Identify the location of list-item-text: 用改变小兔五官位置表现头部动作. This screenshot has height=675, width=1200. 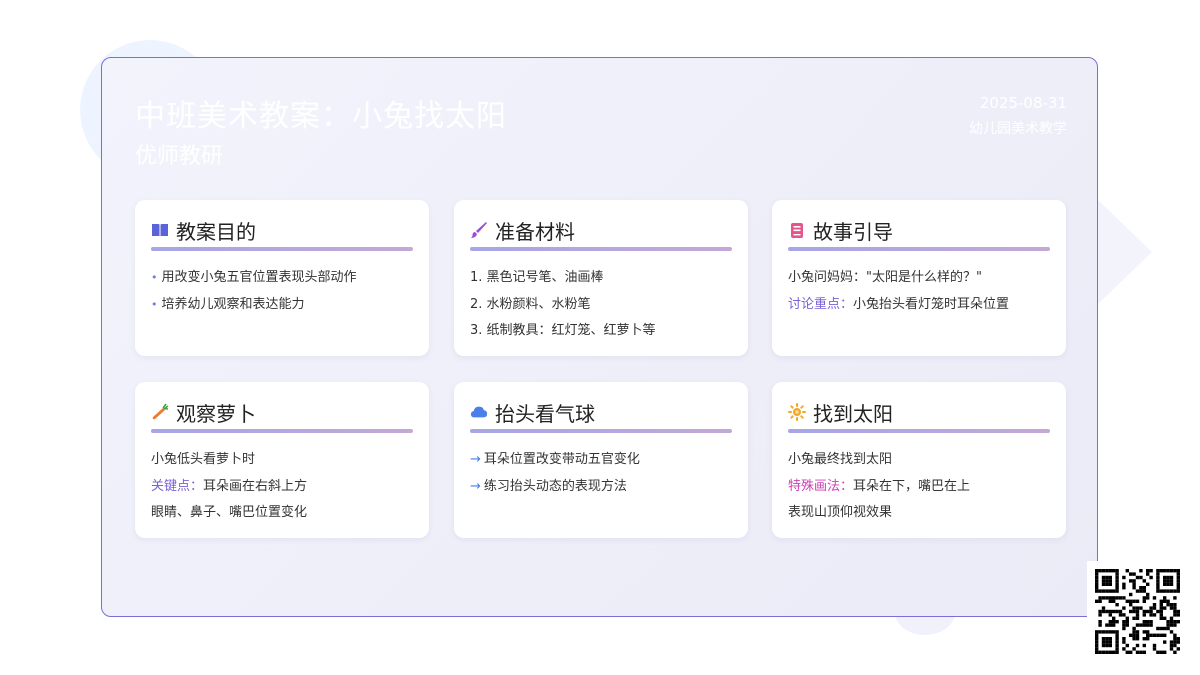
(259, 277).